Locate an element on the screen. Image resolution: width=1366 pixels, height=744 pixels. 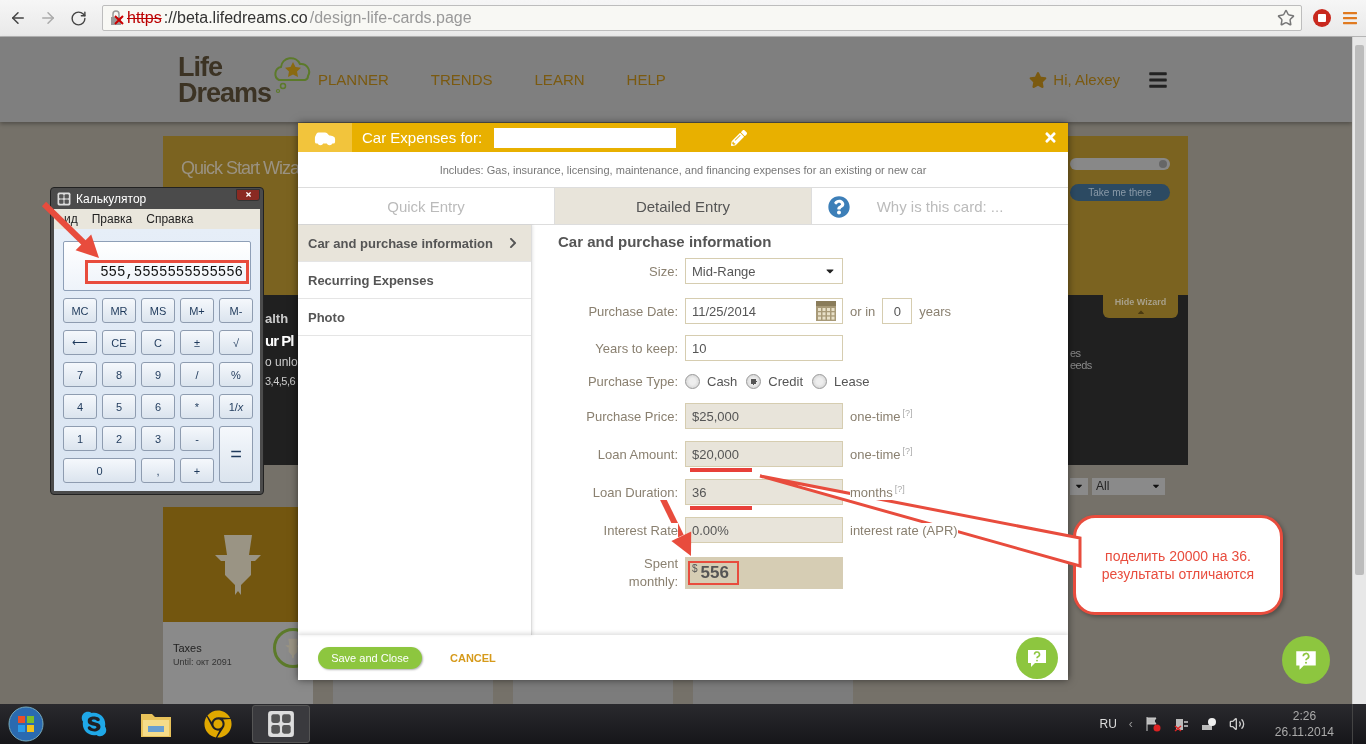
name-field is located at coordinates (585, 137).